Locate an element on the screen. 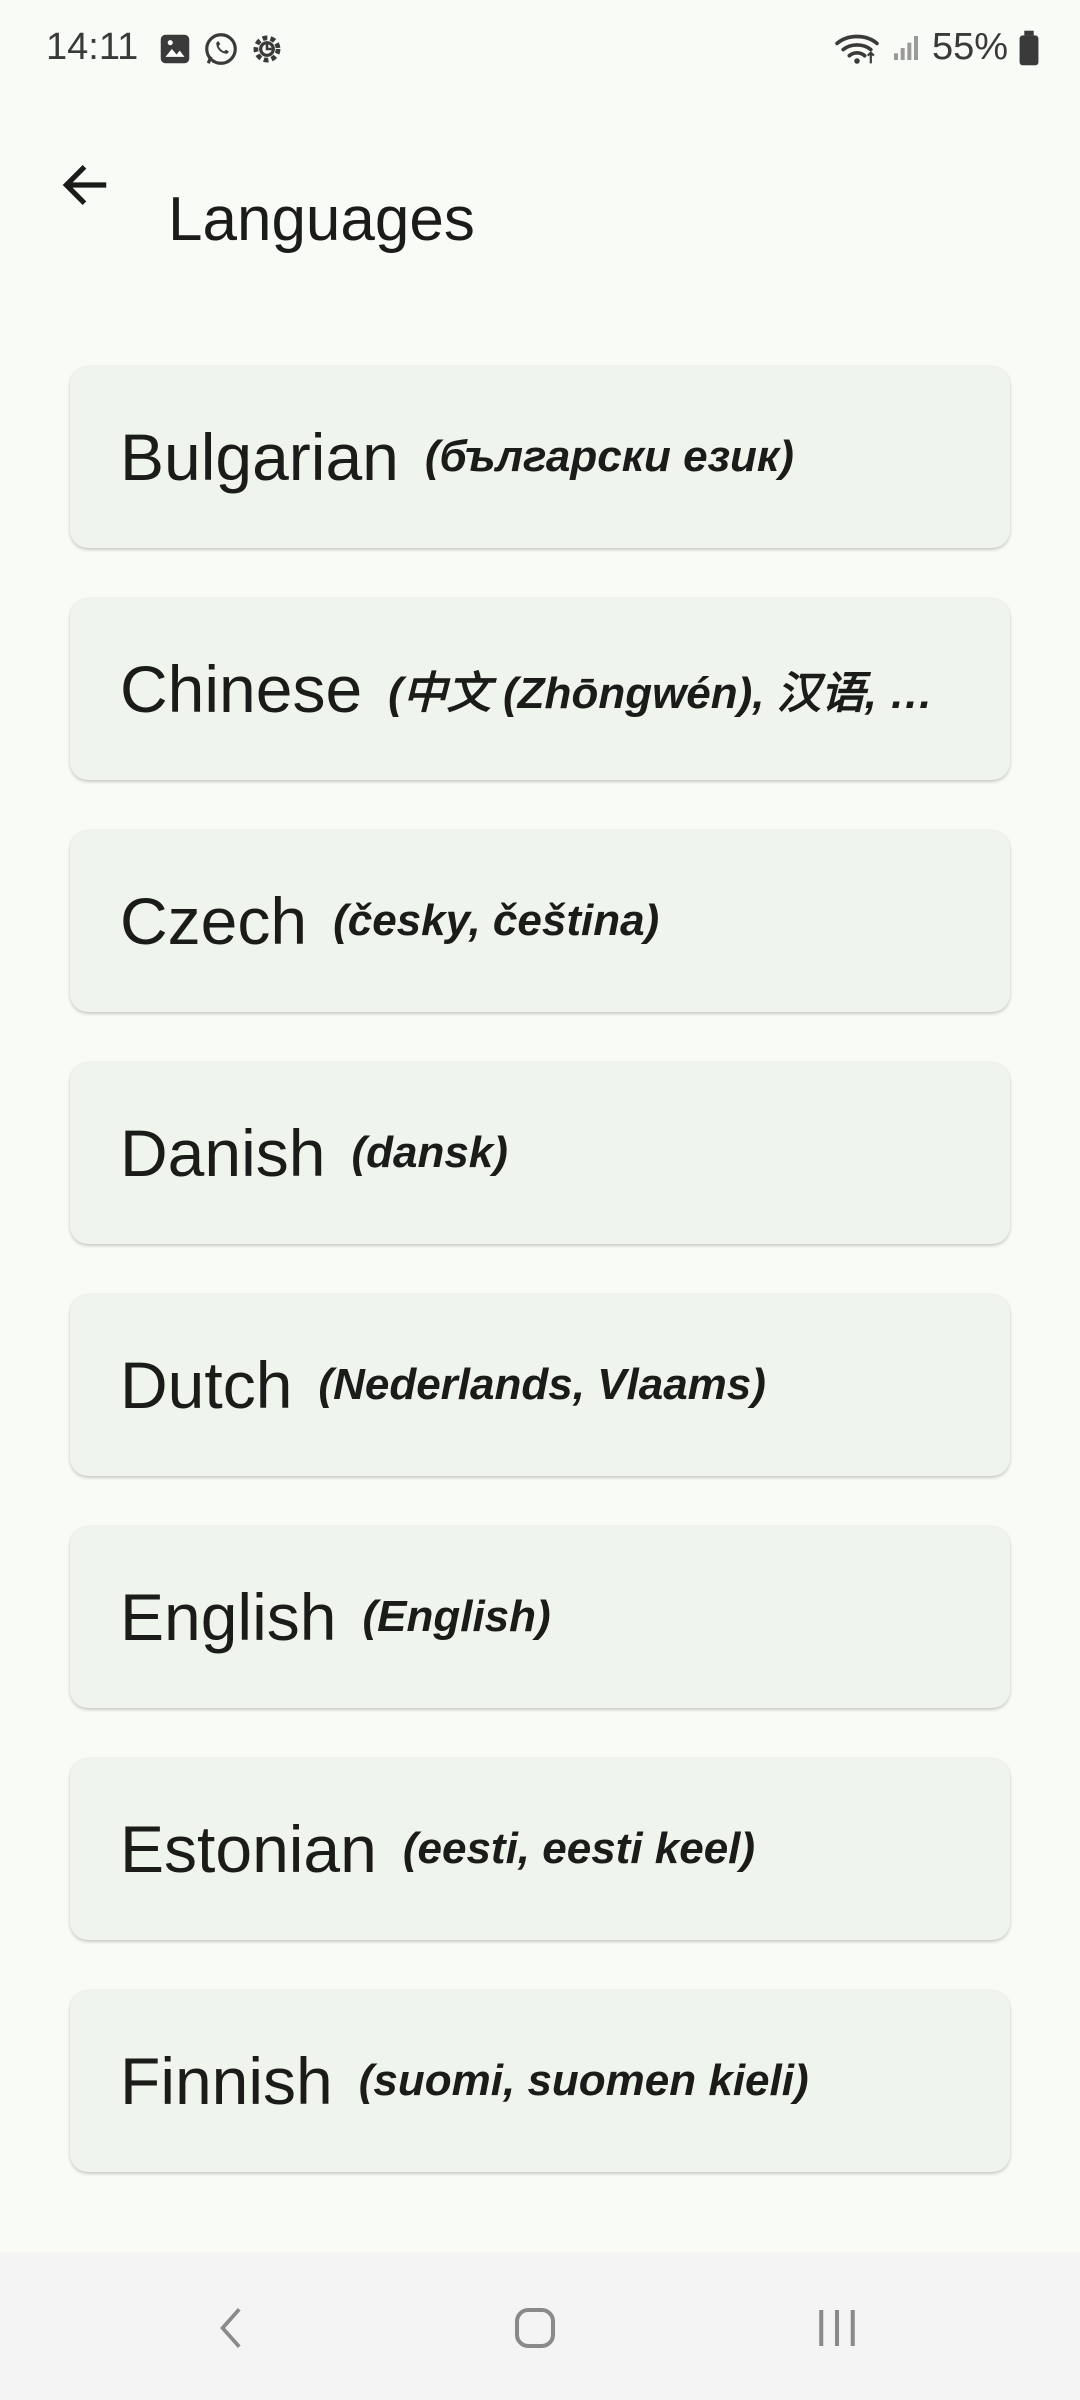  nav-back-button is located at coordinates (233, 2328).